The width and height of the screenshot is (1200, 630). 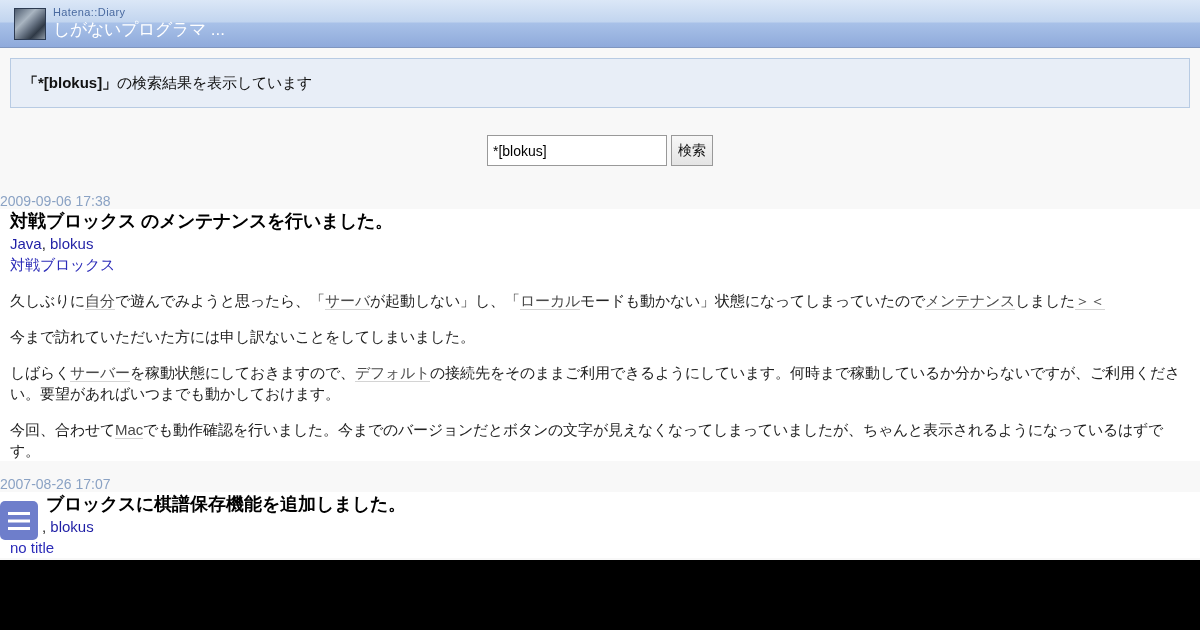 What do you see at coordinates (26, 243) in the screenshot?
I see `category-link: Java` at bounding box center [26, 243].